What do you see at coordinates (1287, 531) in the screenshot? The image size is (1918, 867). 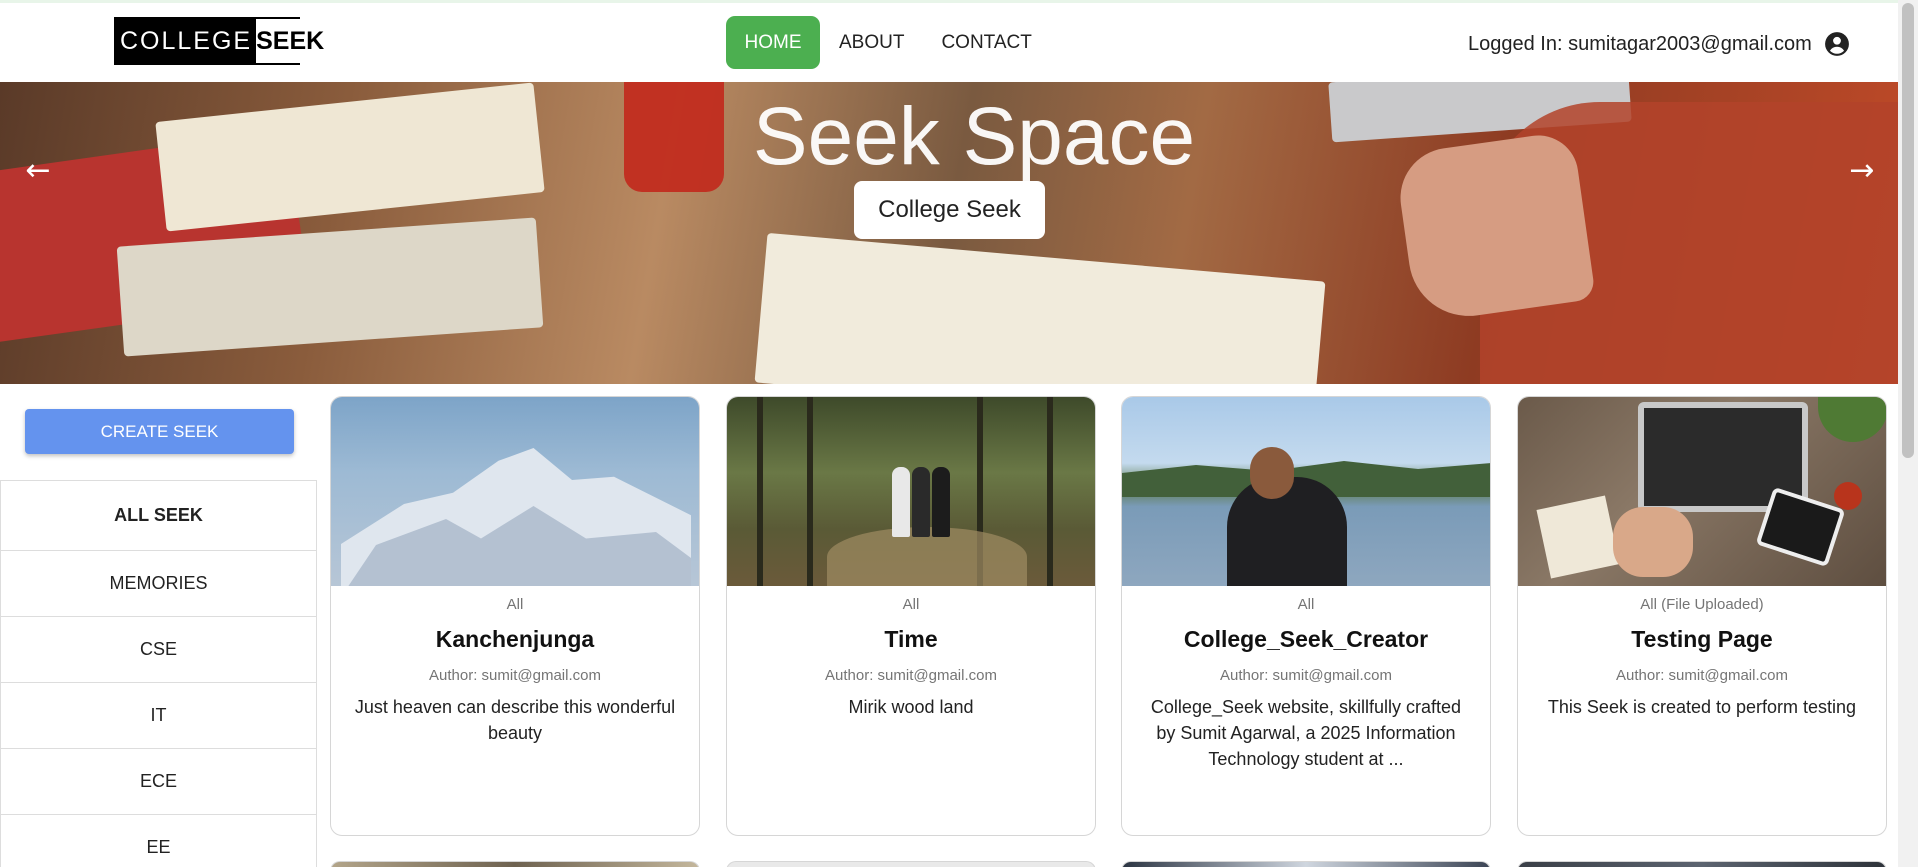 I see `person-body` at bounding box center [1287, 531].